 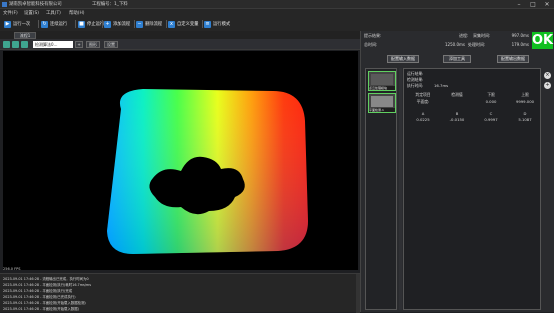 What do you see at coordinates (53, 13) in the screenshot?
I see `menu-tools: 工具(T)` at bounding box center [53, 13].